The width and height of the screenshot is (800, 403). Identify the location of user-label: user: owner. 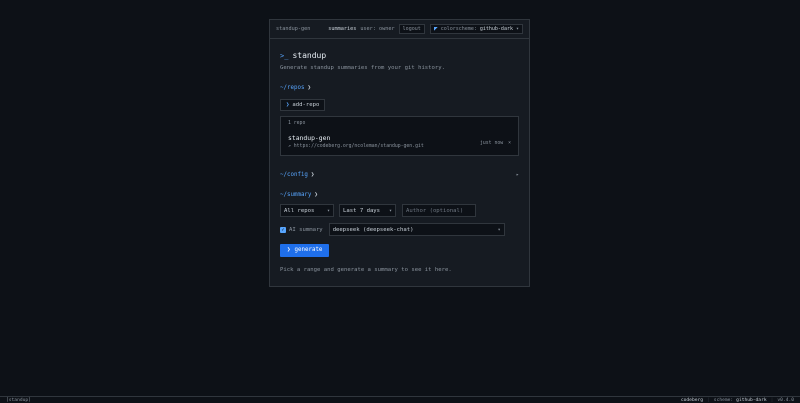
(377, 29).